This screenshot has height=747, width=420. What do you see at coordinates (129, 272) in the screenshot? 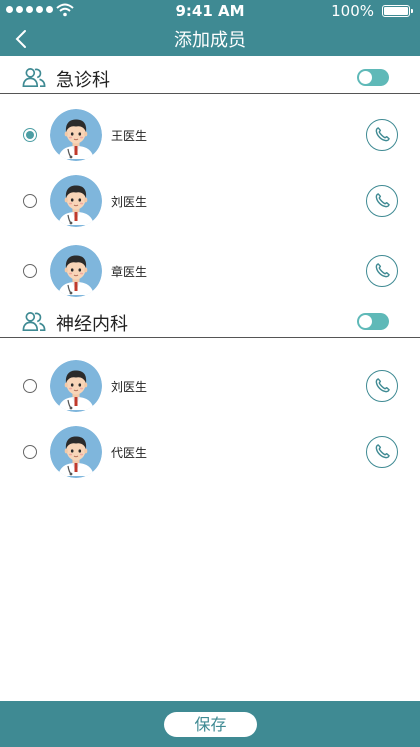
I see `doctor-name: 章医生` at bounding box center [129, 272].